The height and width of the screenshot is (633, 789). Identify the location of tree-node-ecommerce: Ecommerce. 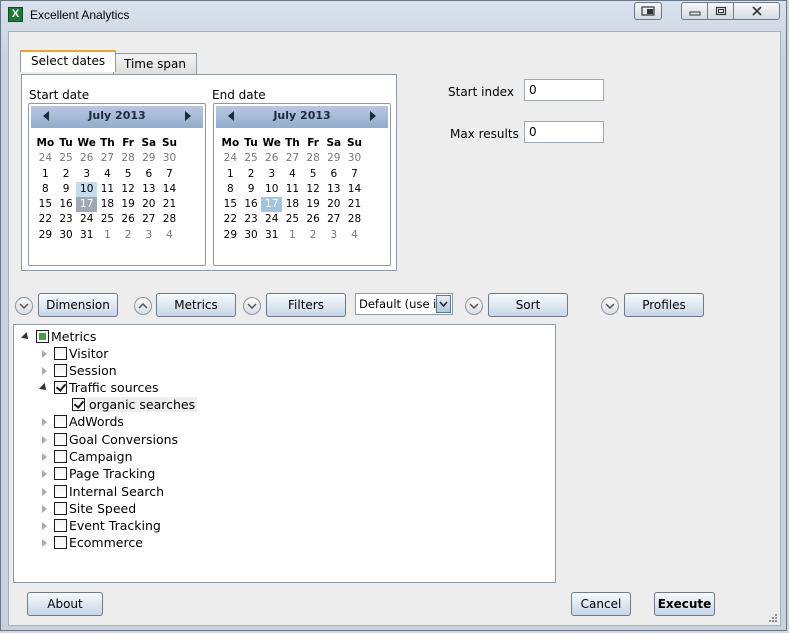
(90, 542).